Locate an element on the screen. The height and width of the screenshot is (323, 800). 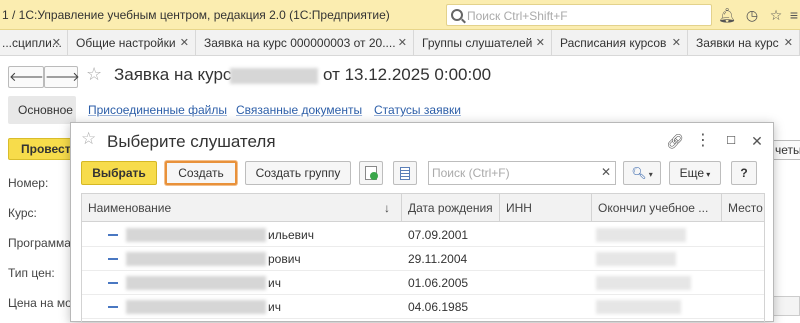
birth-date-cell: 04.06.1985 is located at coordinates (438, 307).